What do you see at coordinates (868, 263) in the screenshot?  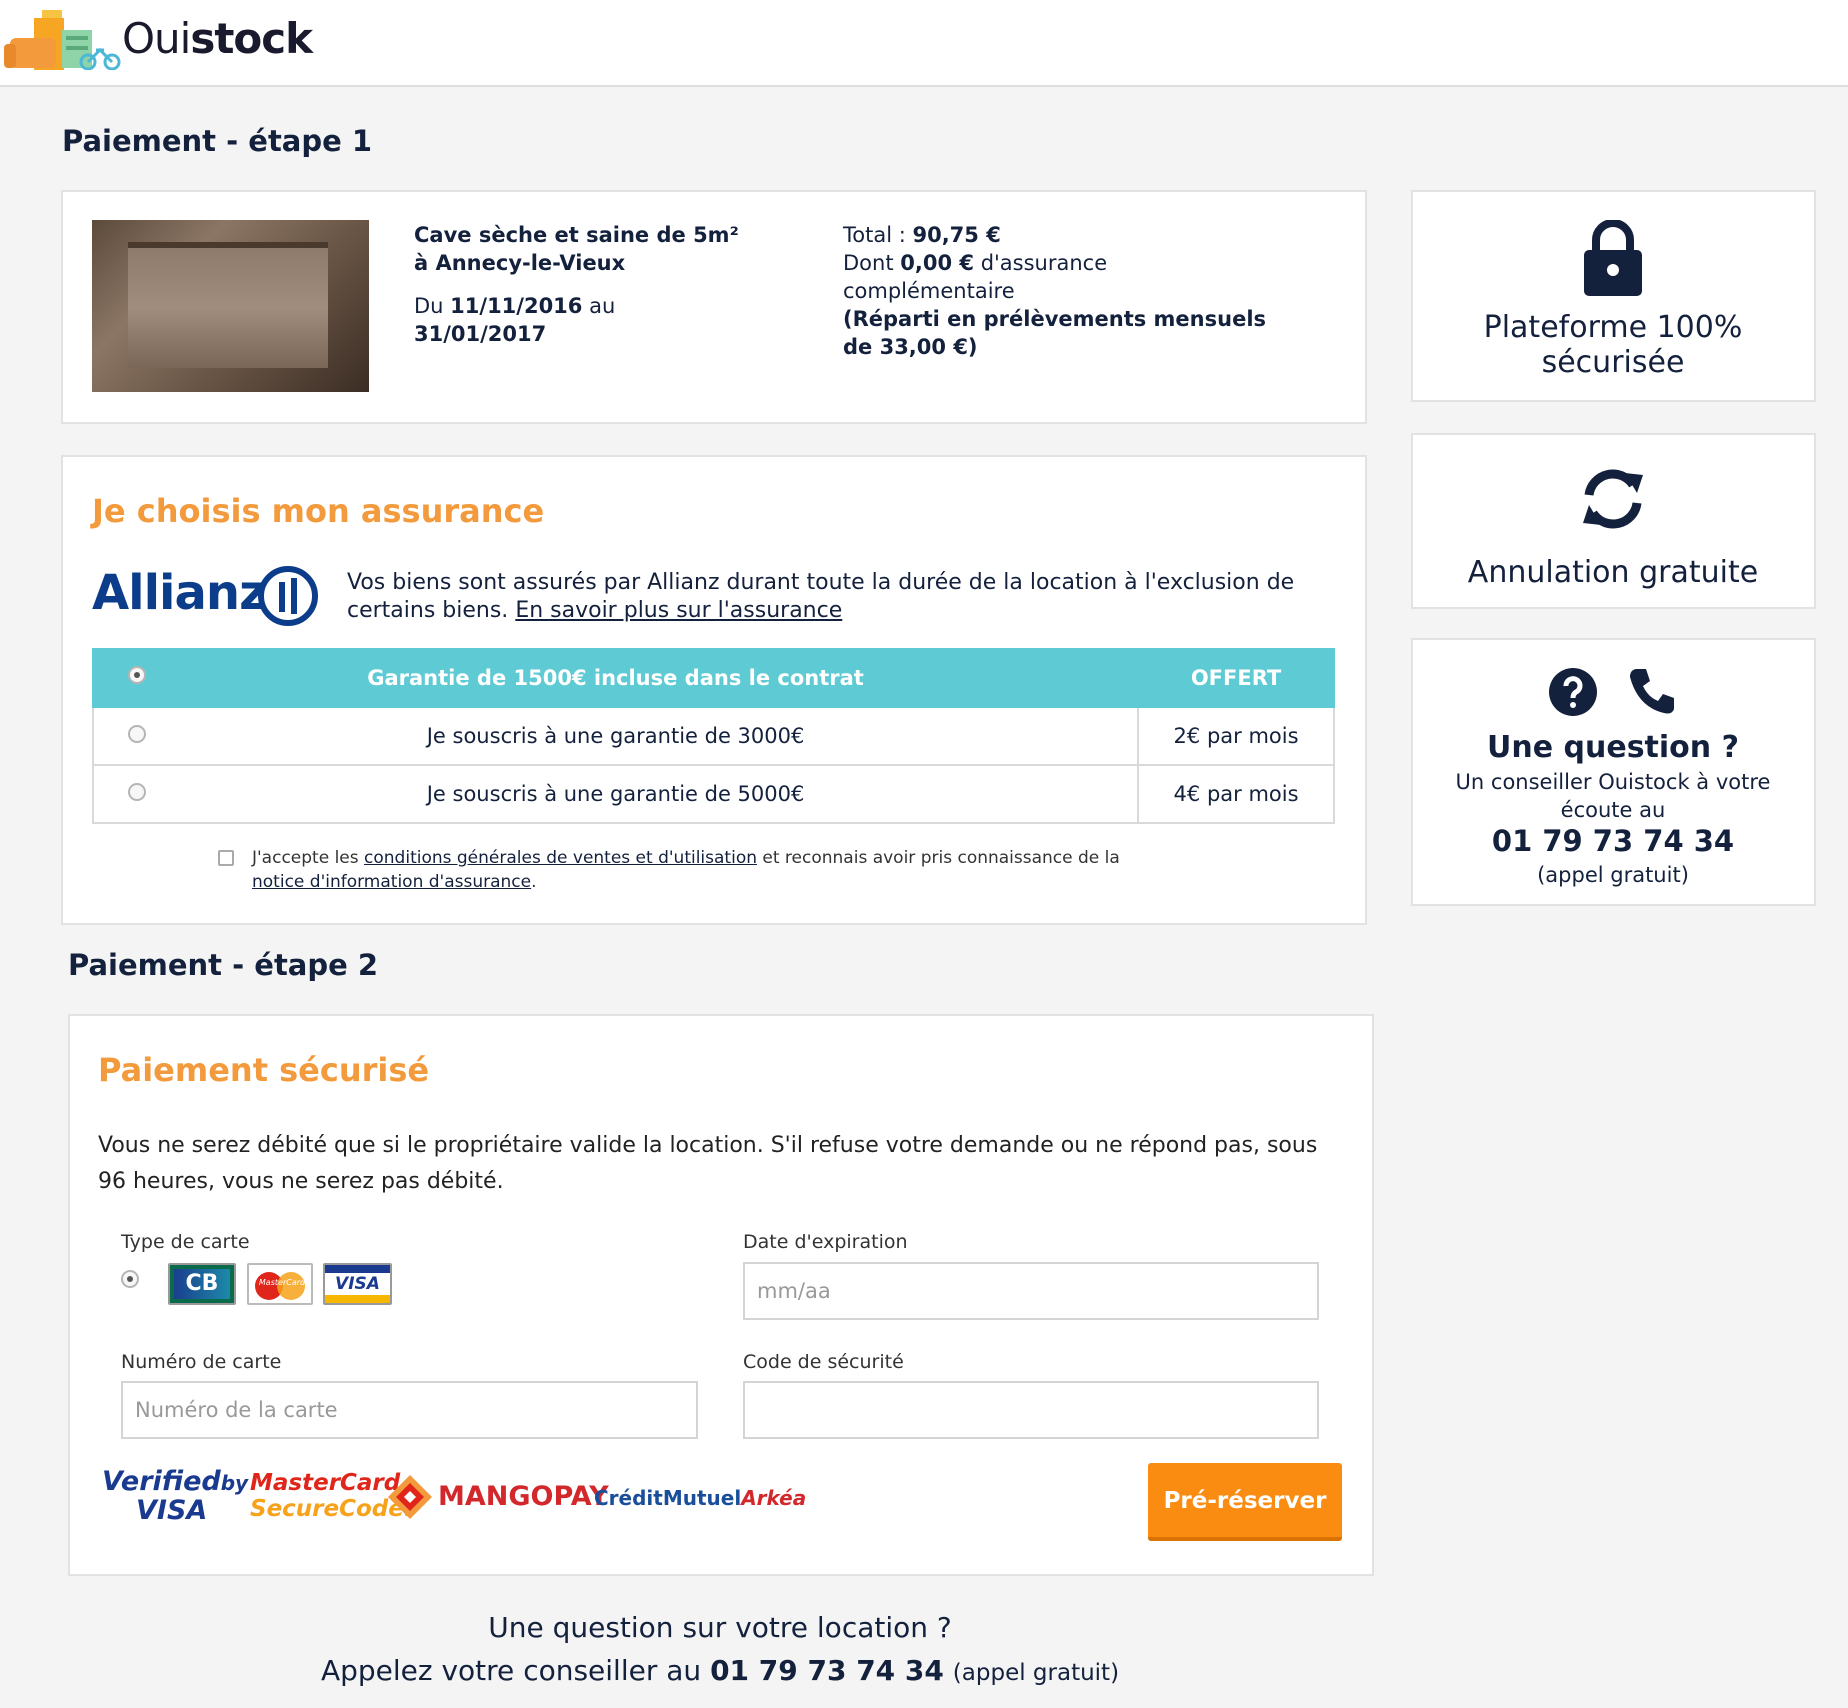 I see `insurance-prefix: Dont` at bounding box center [868, 263].